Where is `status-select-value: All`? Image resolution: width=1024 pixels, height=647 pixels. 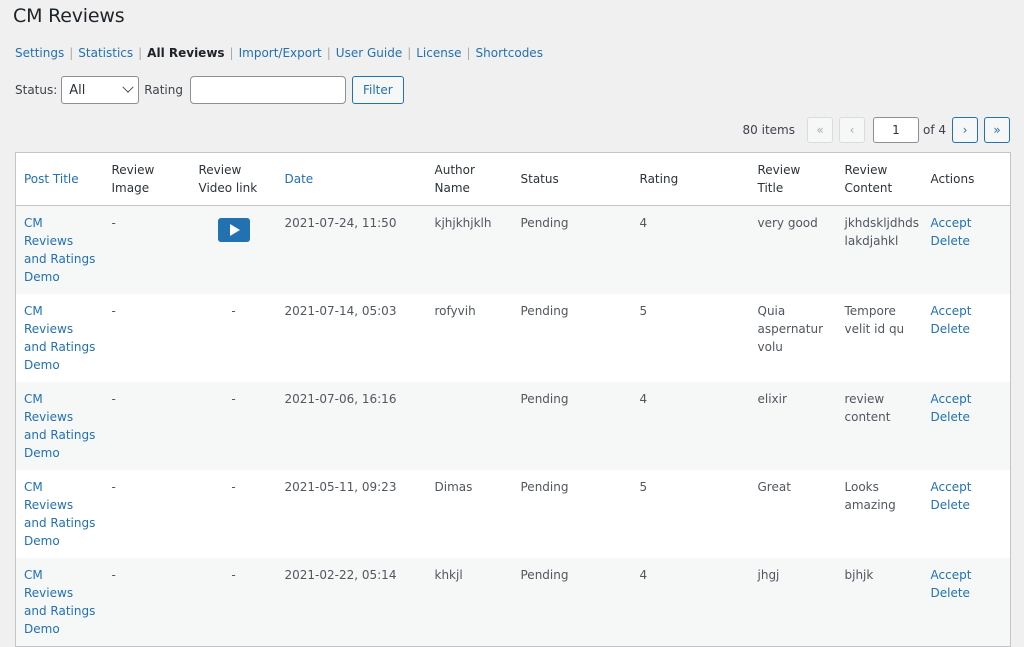
status-select-value: All is located at coordinates (77, 90).